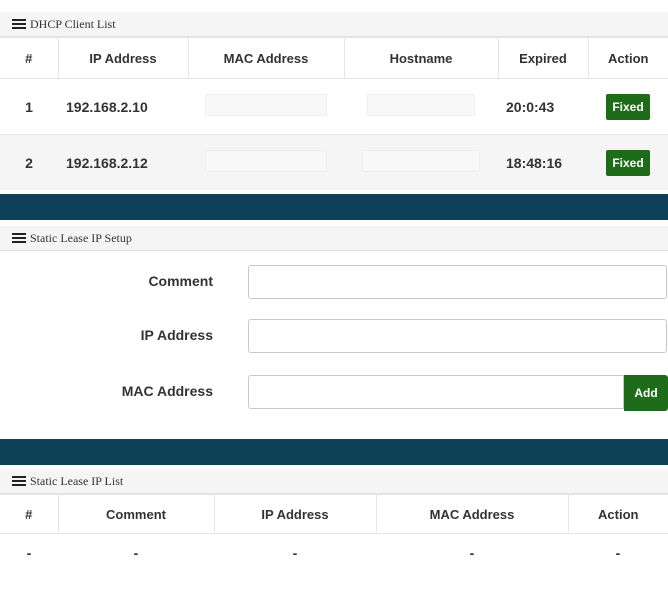  Describe the element at coordinates (180, 281) in the screenshot. I see `comment-label: Comment` at that location.